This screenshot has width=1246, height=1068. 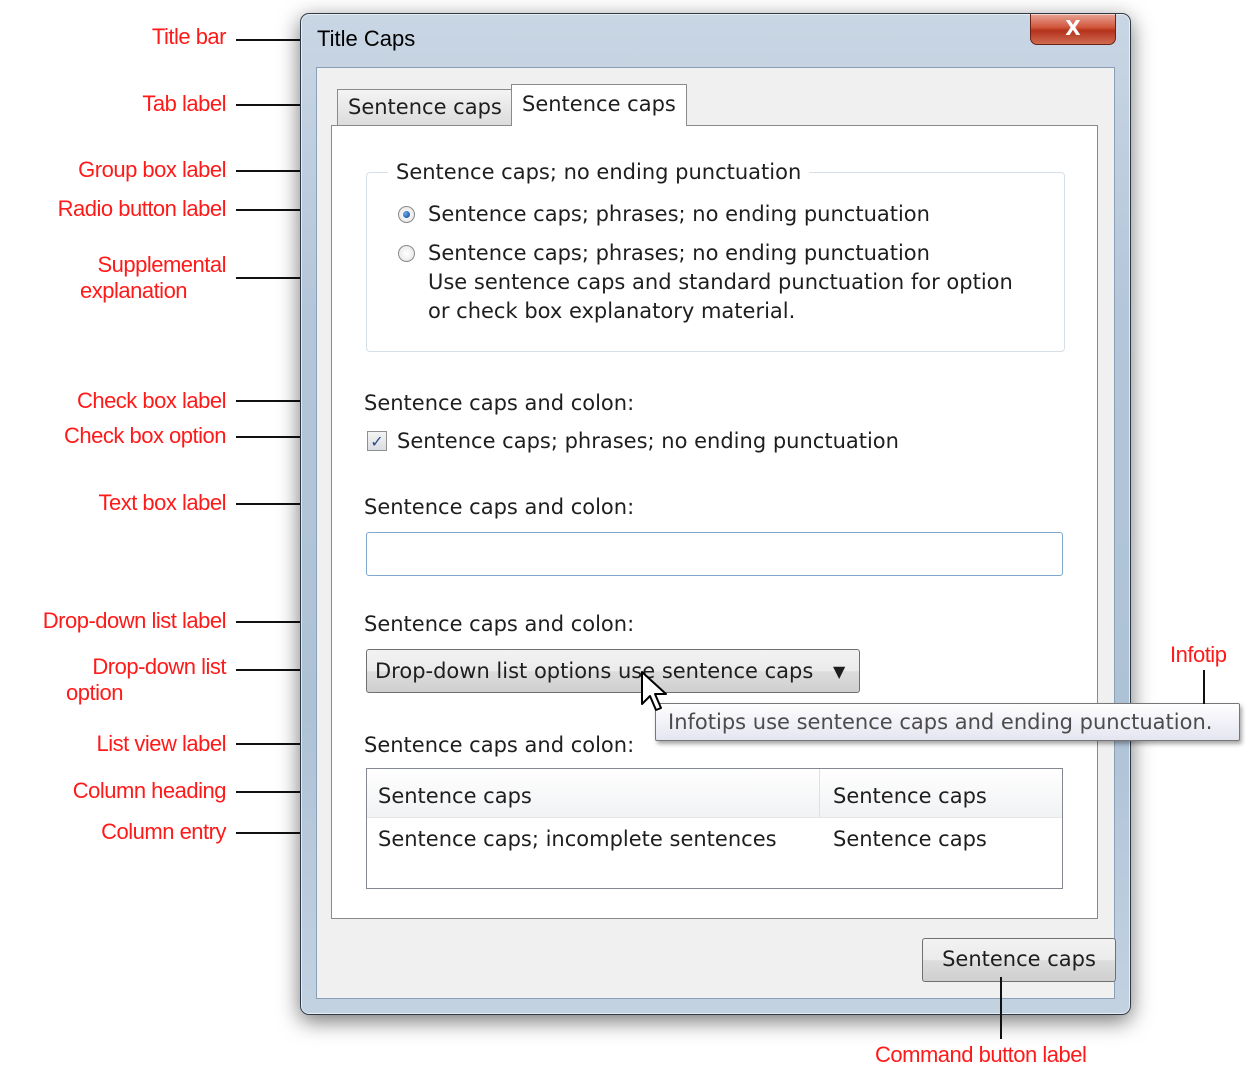 What do you see at coordinates (499, 745) in the screenshot?
I see `list-view-label: Sentence caps and colon:` at bounding box center [499, 745].